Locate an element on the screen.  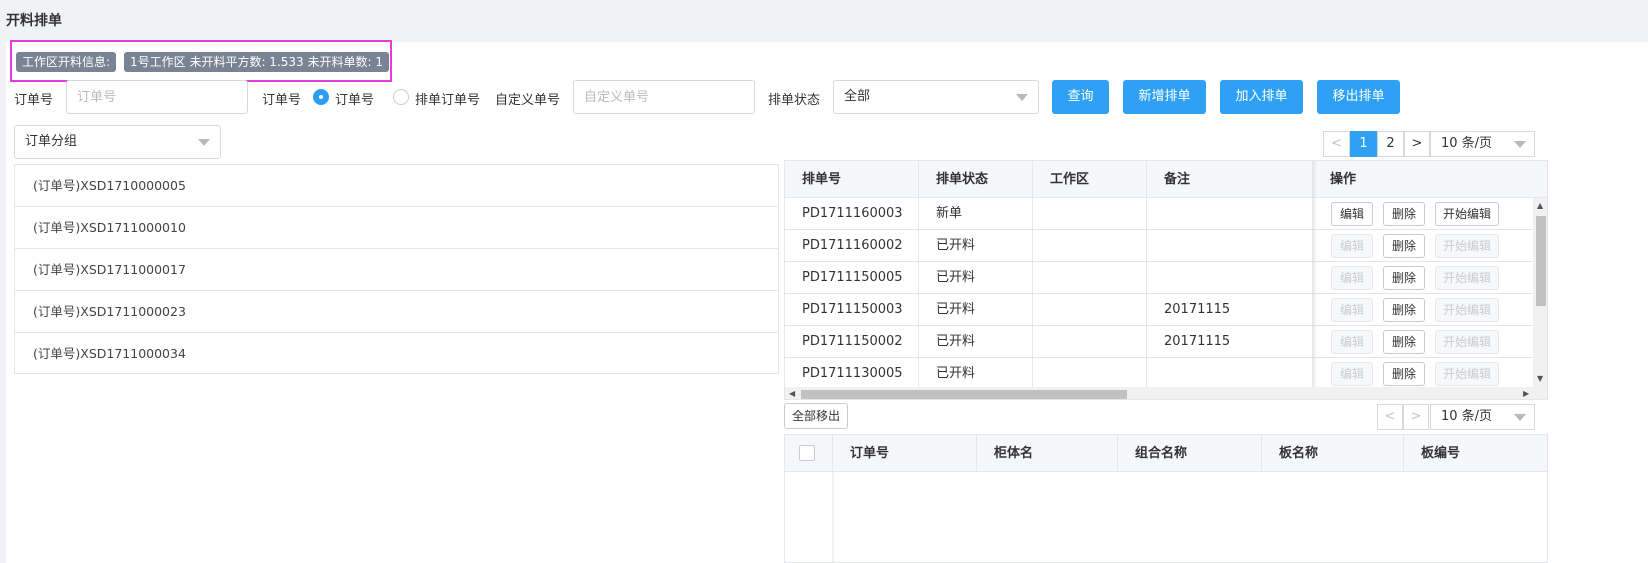
col-board-name: 板名称 is located at coordinates (1333, 453).